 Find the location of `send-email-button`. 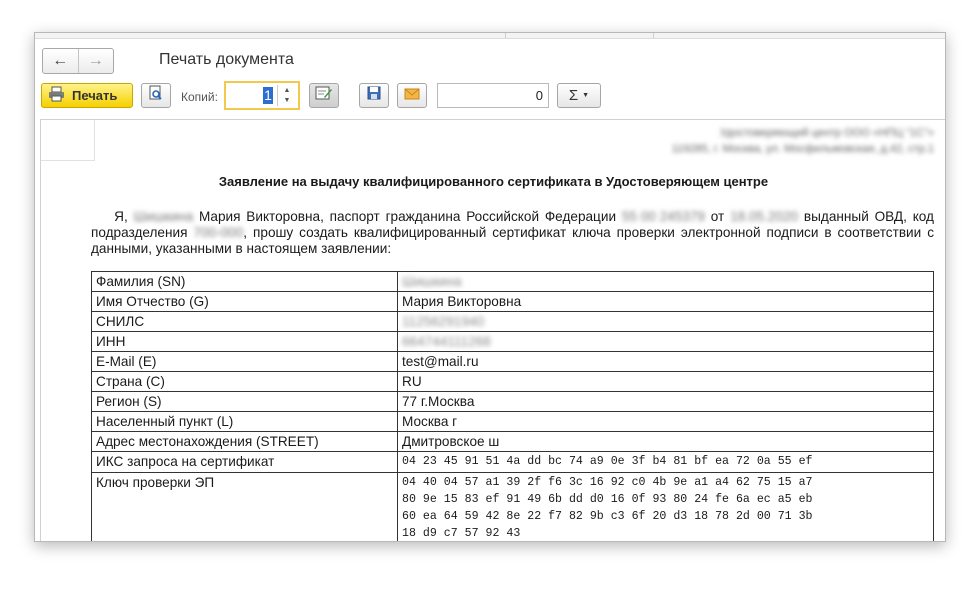

send-email-button is located at coordinates (412, 95).